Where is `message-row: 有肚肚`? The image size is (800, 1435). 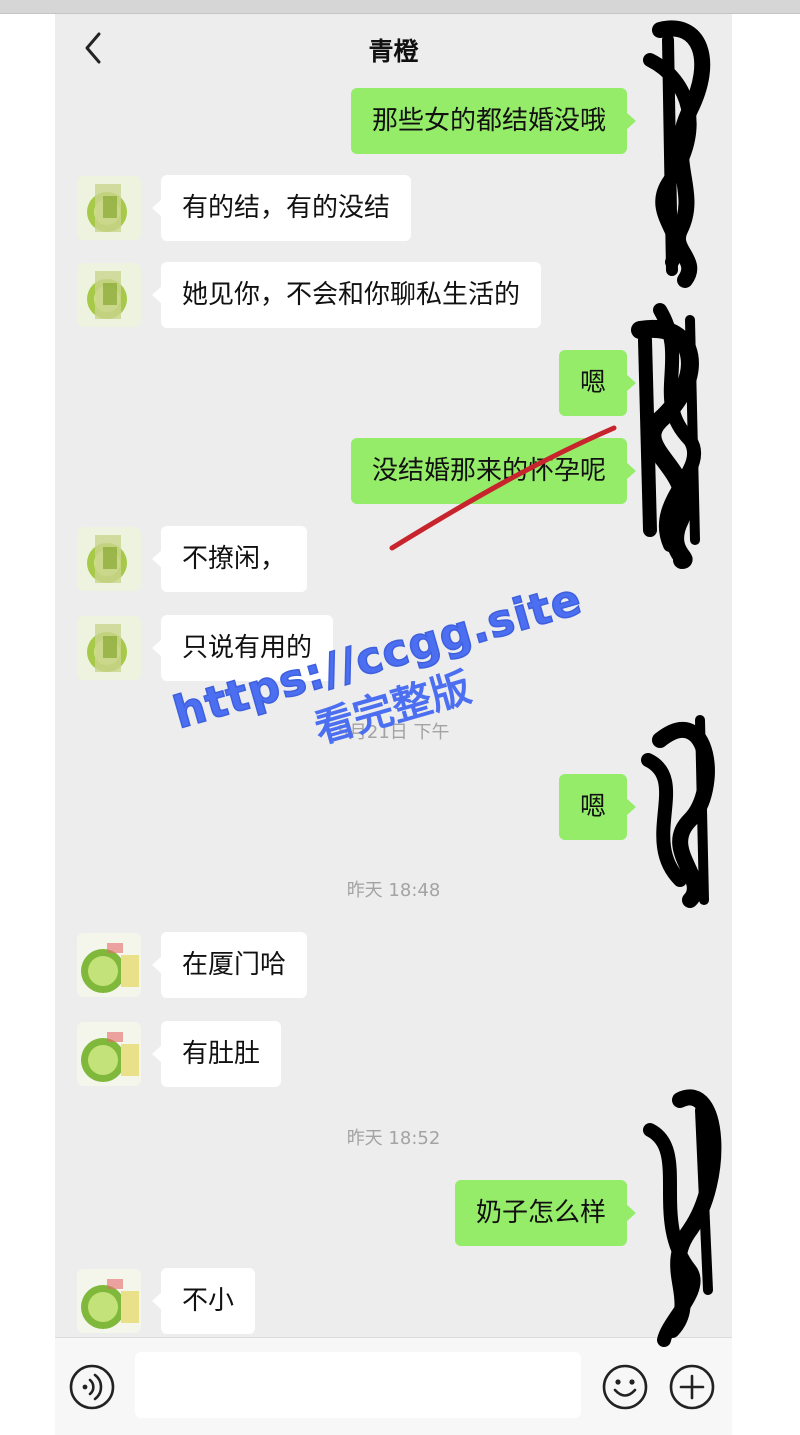
message-row: 有肚肚 is located at coordinates (393, 1054).